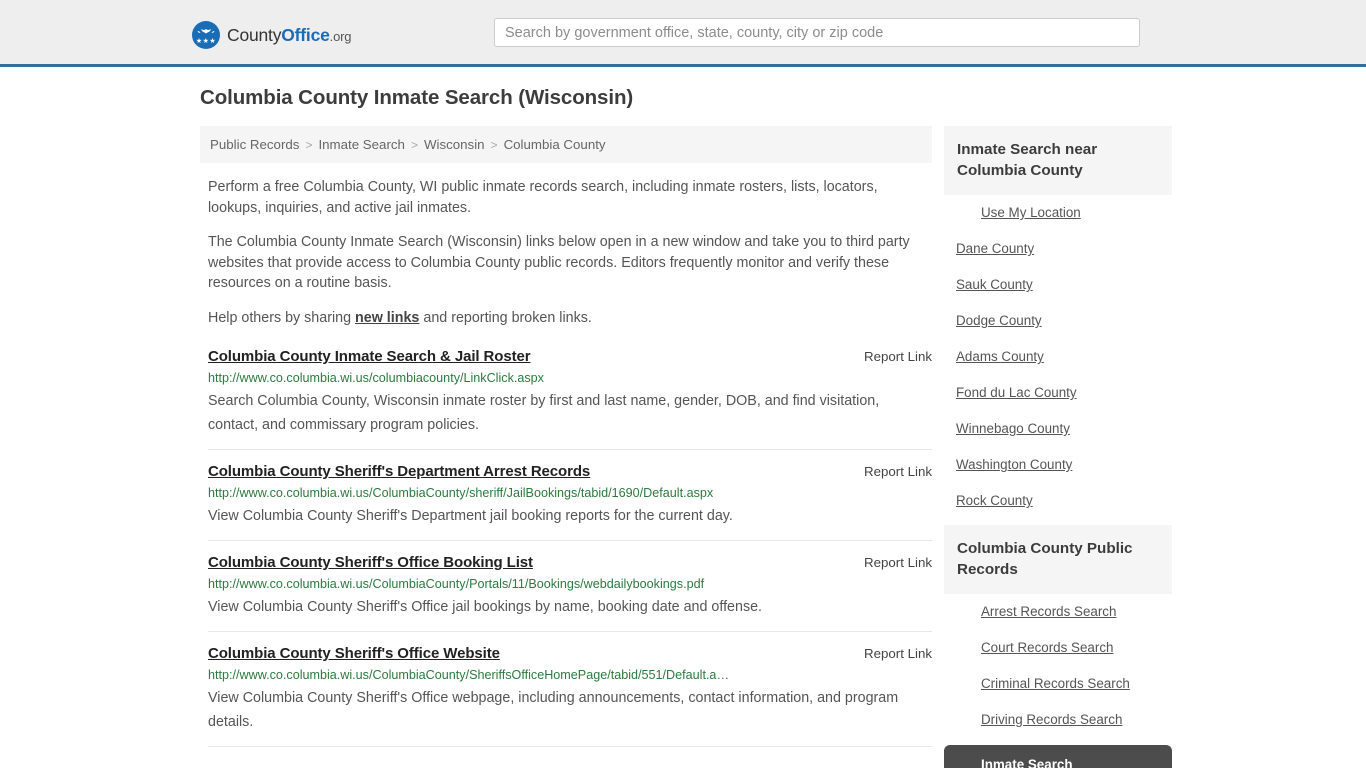  What do you see at coordinates (206, 35) in the screenshot?
I see `eagle-shield-icon: ★★★` at bounding box center [206, 35].